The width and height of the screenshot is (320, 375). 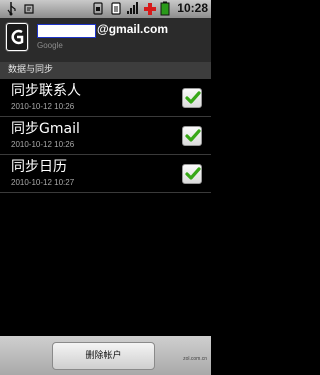 I want to click on account-type-label: Google, so click(x=50, y=45).